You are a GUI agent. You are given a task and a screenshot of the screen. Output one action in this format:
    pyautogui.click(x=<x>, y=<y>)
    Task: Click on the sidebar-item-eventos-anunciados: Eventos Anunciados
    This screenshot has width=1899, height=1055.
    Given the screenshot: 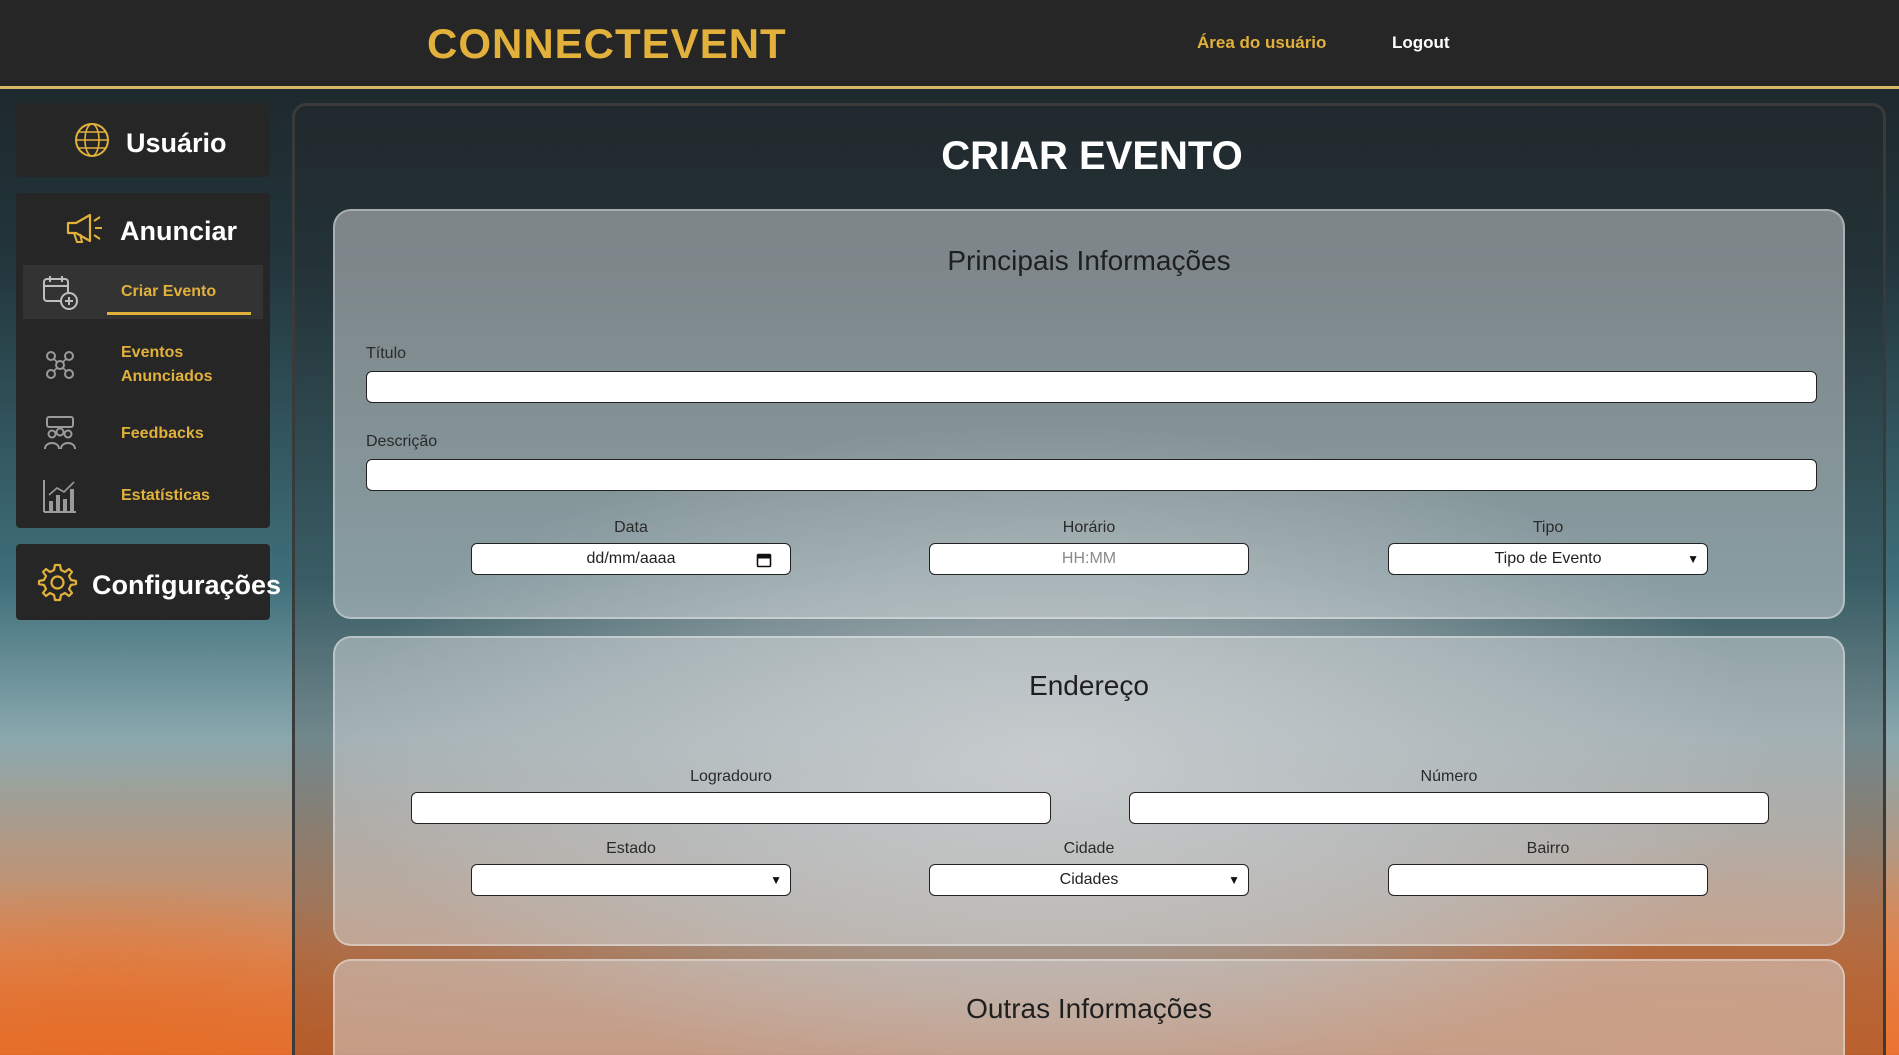 What is the action you would take?
    pyautogui.click(x=143, y=365)
    